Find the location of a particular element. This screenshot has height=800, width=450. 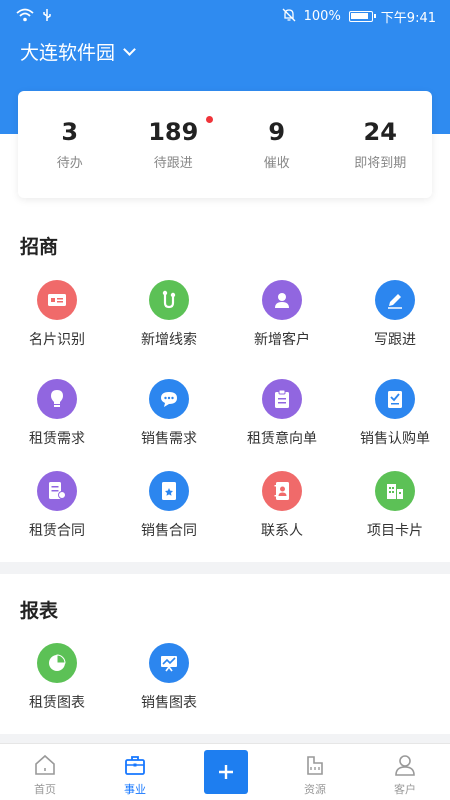

grid-item-lease-contract: 租赁合同 is located at coordinates (57, 505).